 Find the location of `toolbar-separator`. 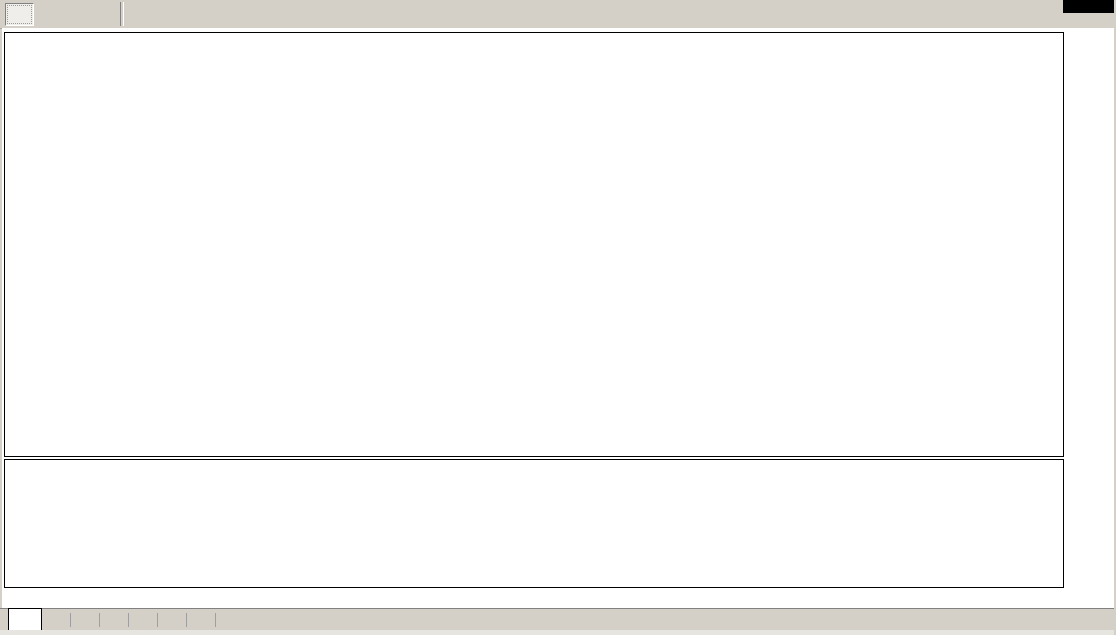

toolbar-separator is located at coordinates (122, 14).